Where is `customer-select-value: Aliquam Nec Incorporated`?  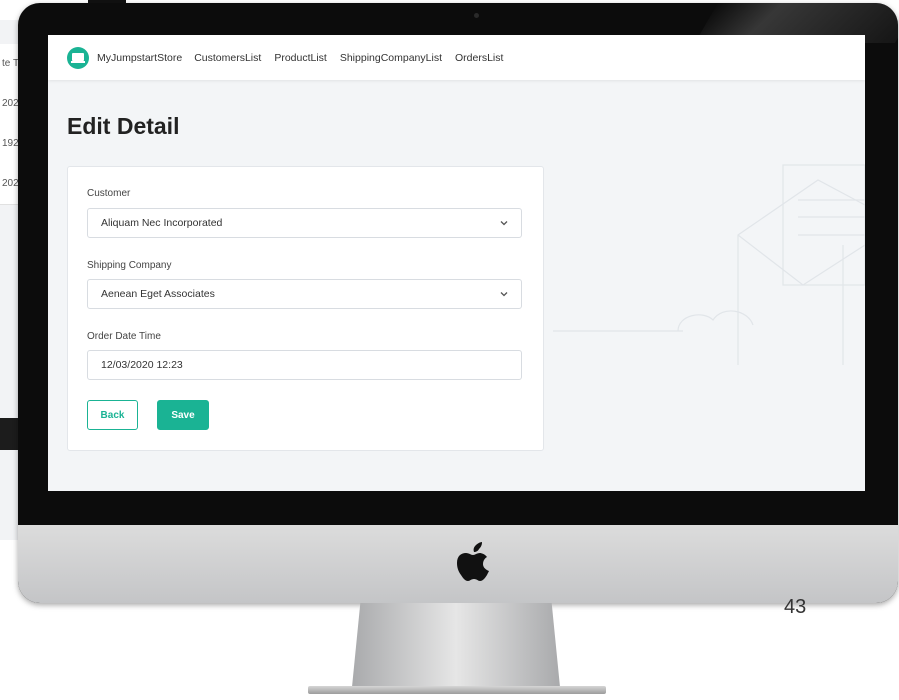 customer-select-value: Aliquam Nec Incorporated is located at coordinates (162, 223).